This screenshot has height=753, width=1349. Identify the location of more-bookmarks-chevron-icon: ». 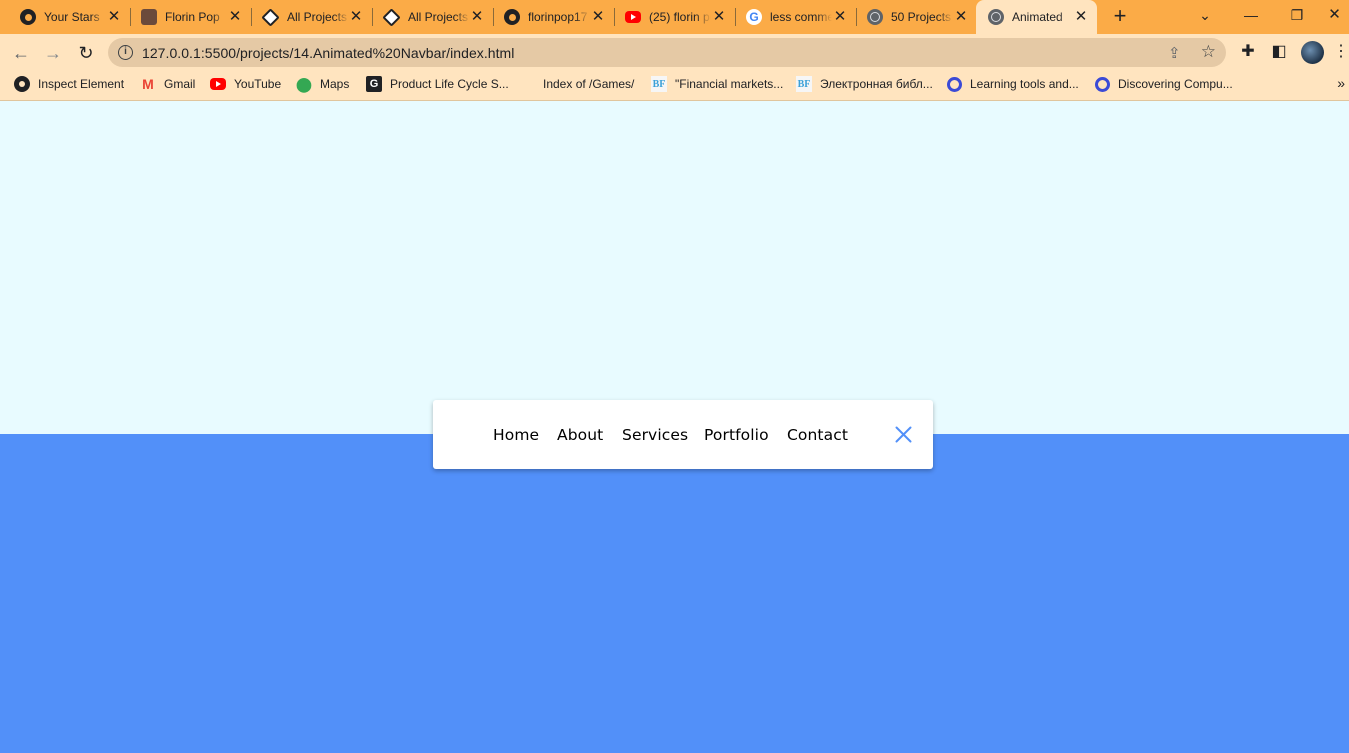
(1341, 83).